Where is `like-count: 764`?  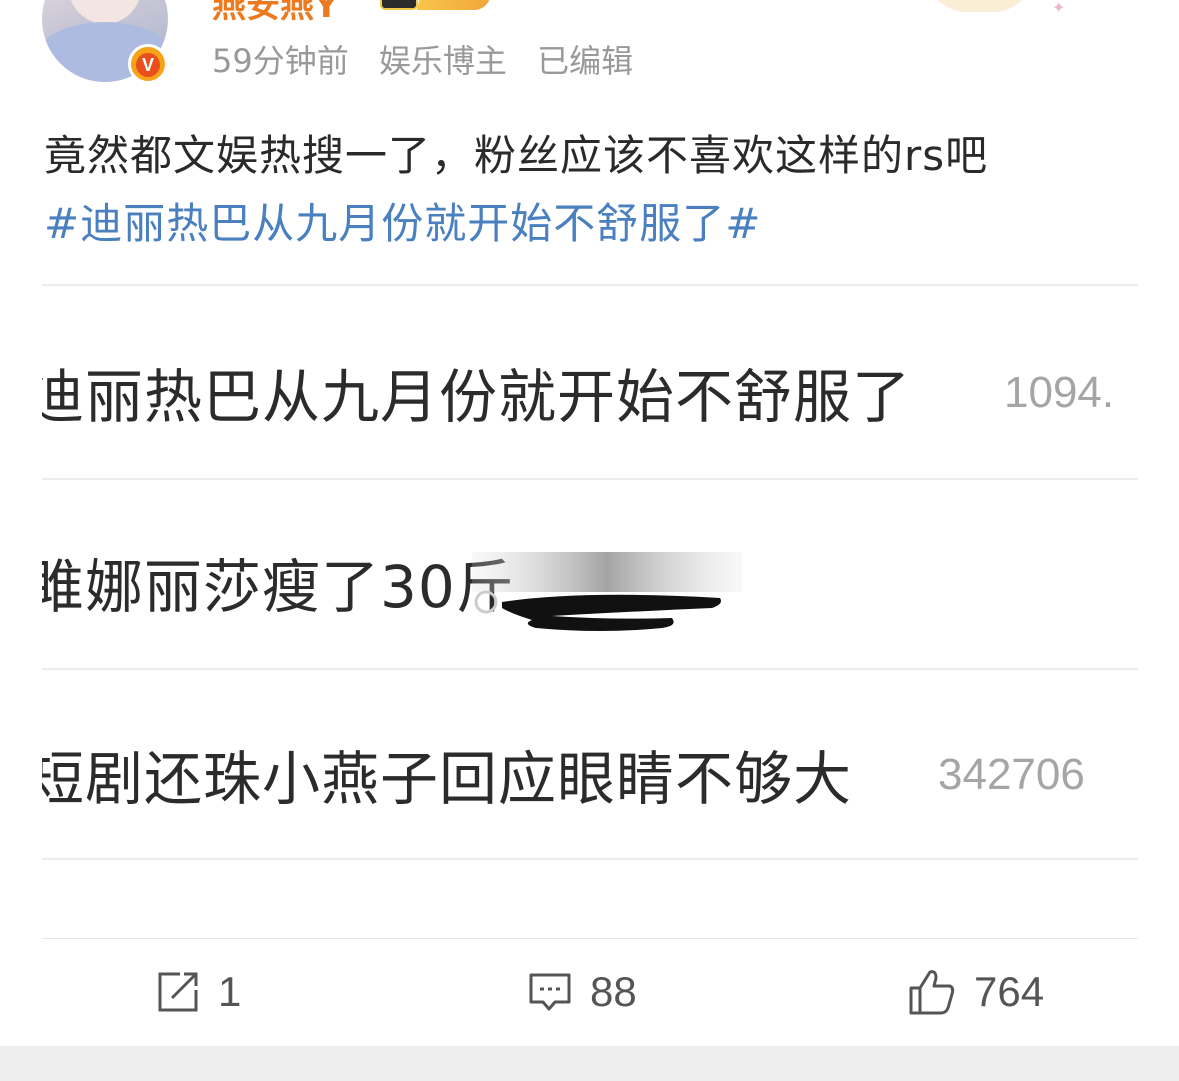
like-count: 764 is located at coordinates (1009, 991).